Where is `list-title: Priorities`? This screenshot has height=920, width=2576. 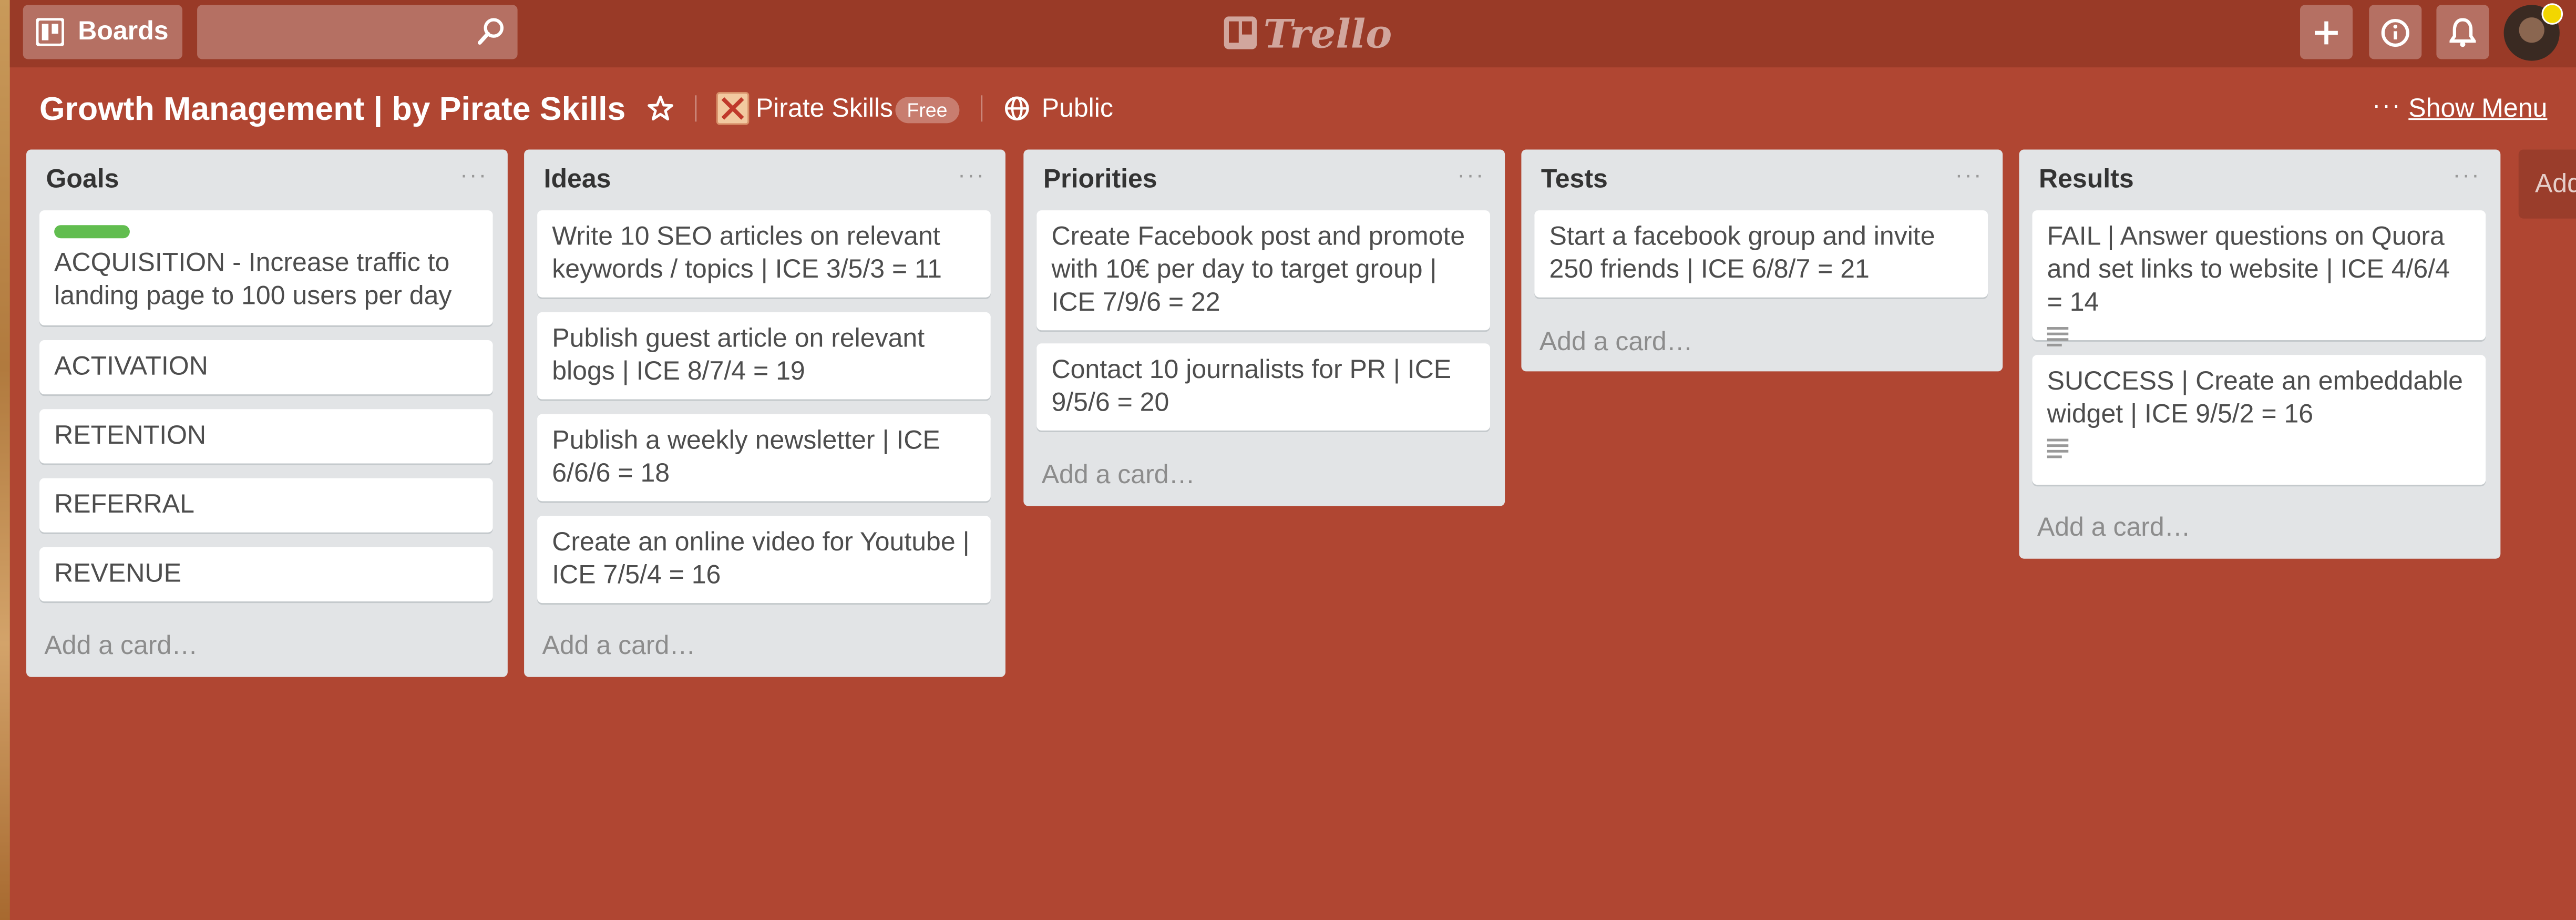
list-title: Priorities is located at coordinates (1100, 181).